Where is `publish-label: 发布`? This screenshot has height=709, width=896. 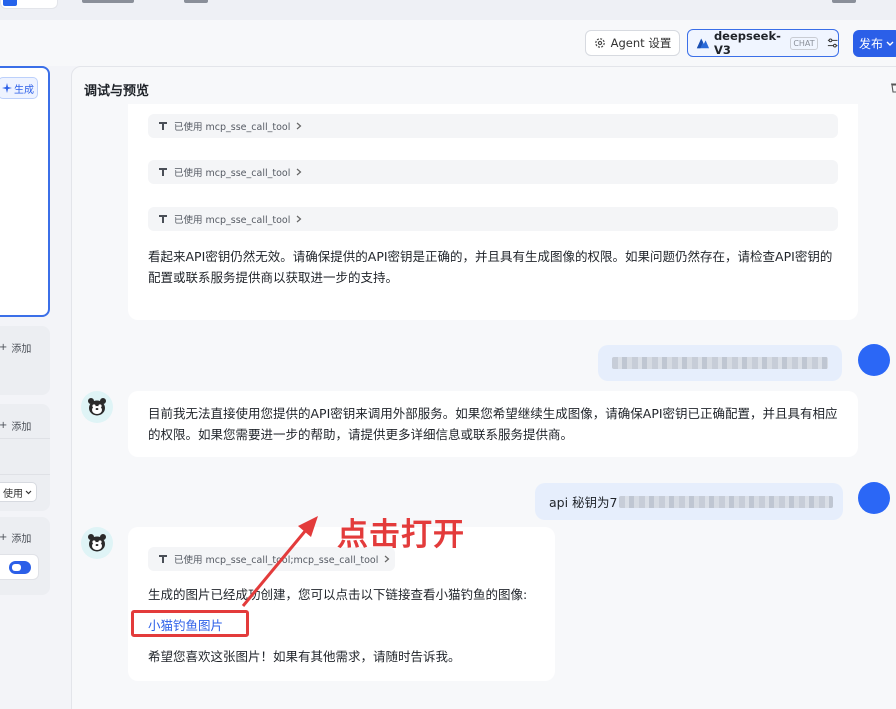 publish-label: 发布 is located at coordinates (871, 44).